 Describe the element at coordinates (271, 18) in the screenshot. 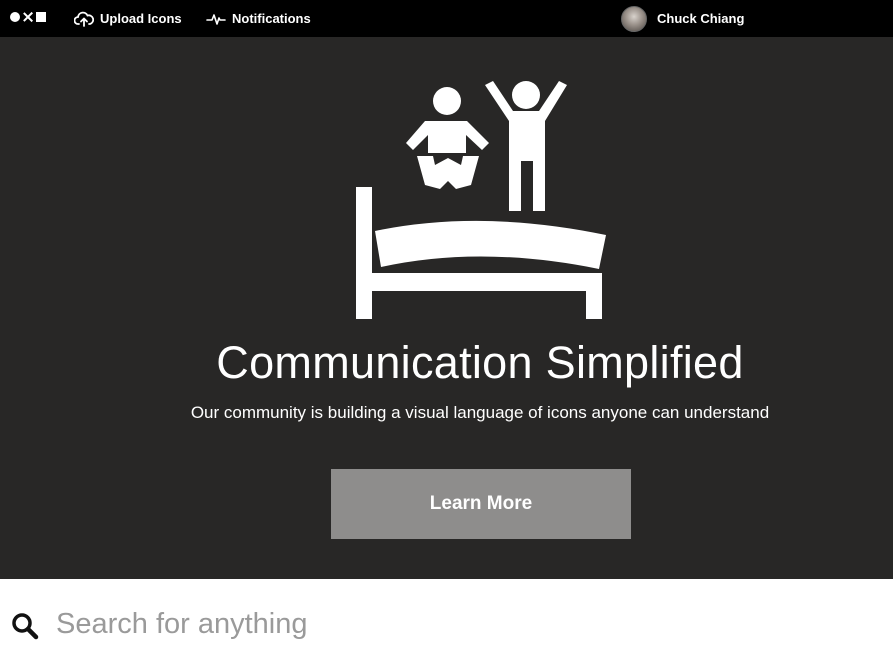

I see `notifications-label: Notifications` at that location.